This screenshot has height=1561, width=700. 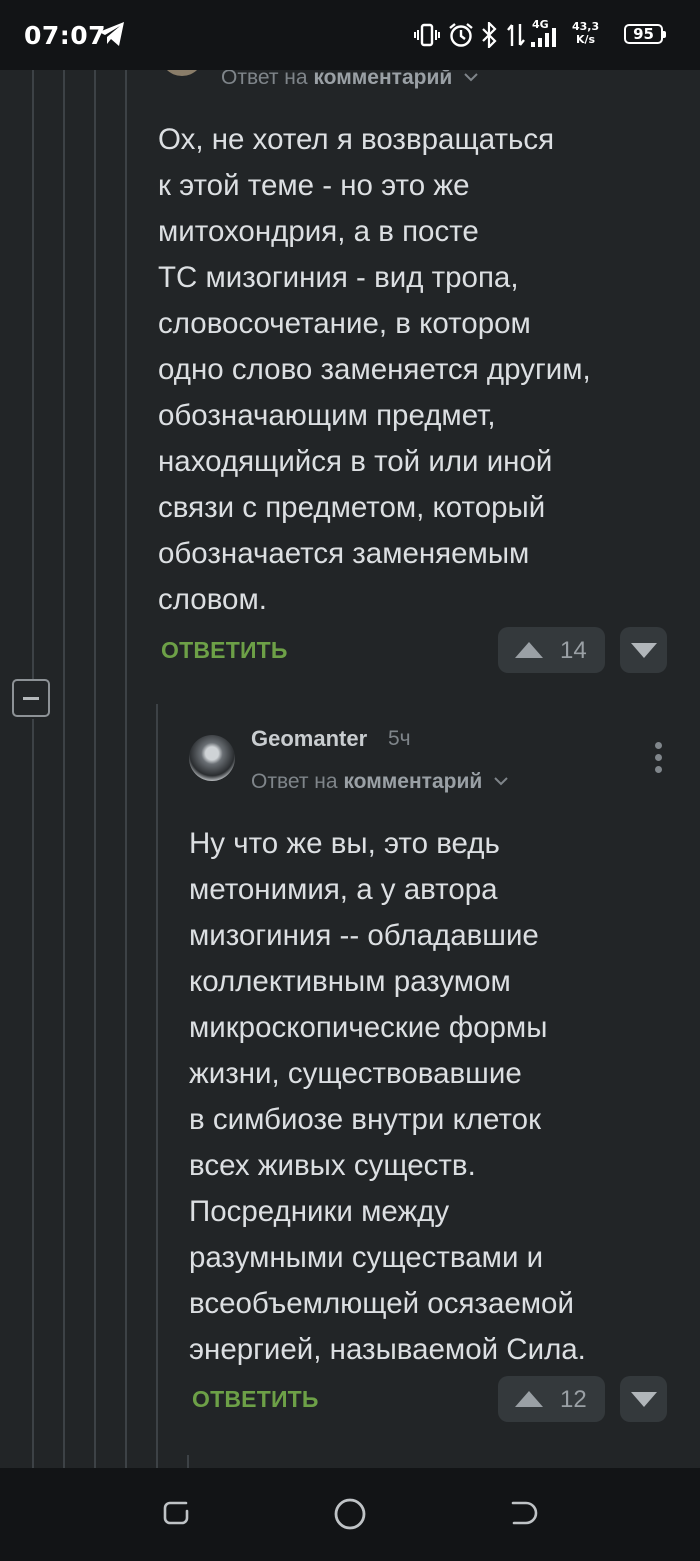 What do you see at coordinates (318, 231) in the screenshot?
I see `comment-line: митохондрия, а в посте` at bounding box center [318, 231].